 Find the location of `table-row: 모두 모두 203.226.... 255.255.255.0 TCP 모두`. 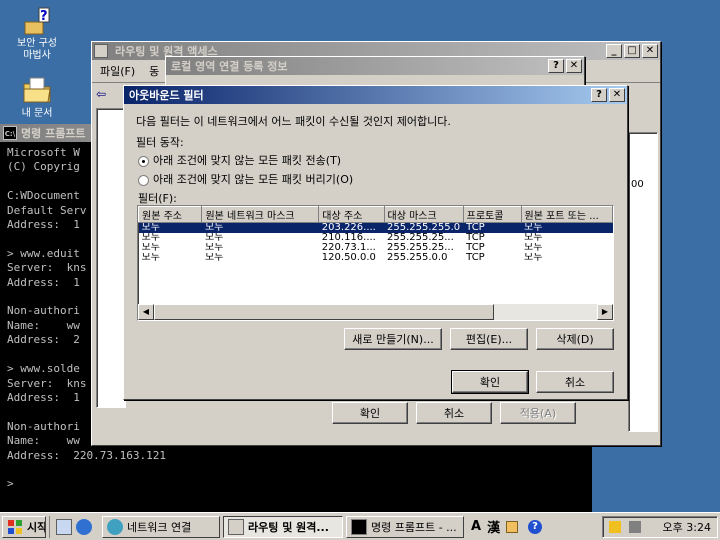

table-row: 모두 모두 203.226.... 255.255.255.0 TCP 모두 is located at coordinates (375, 227).